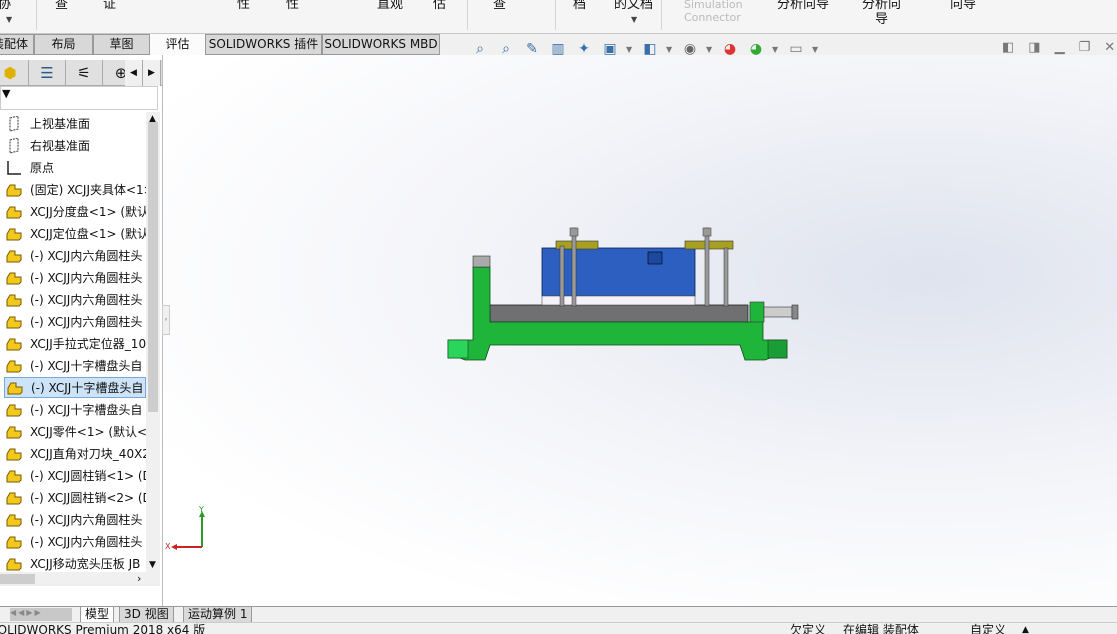  I want to click on ribbon-item: 的文档, so click(633, 6).